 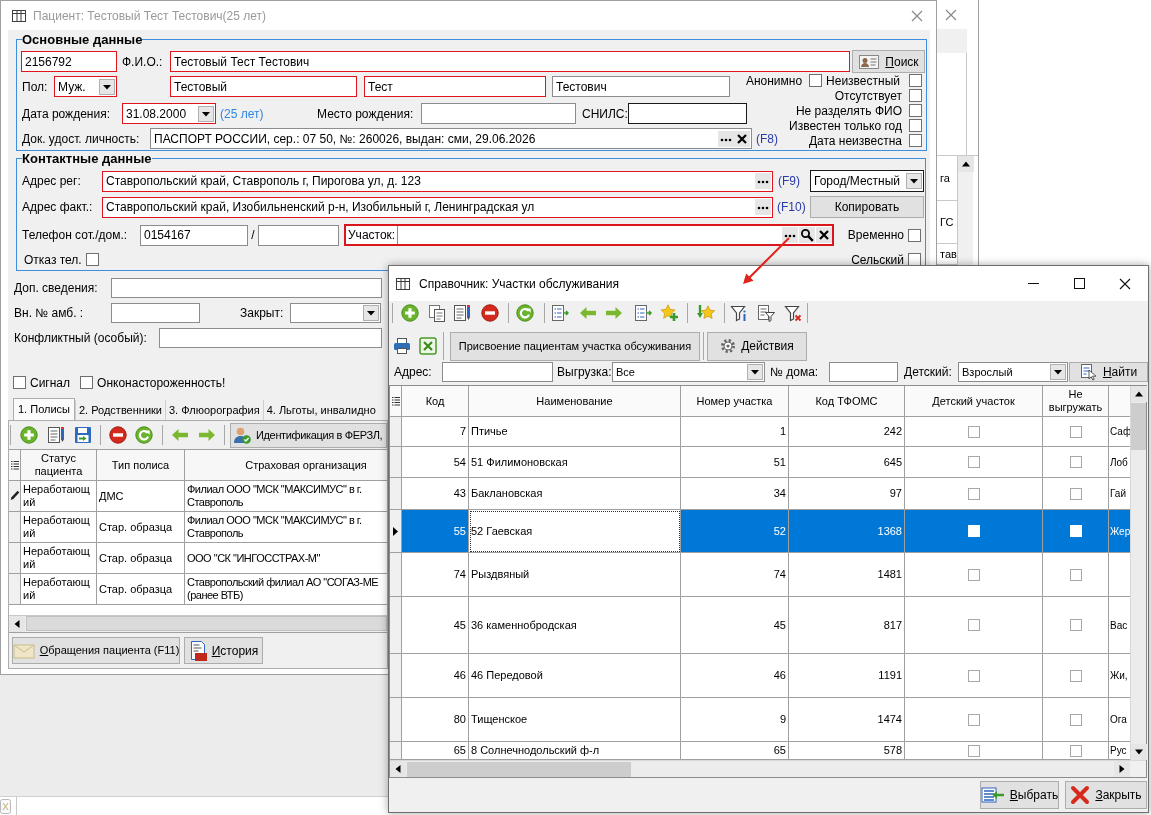 What do you see at coordinates (44, 409) in the screenshot?
I see `tab: 1. Полисы` at bounding box center [44, 409].